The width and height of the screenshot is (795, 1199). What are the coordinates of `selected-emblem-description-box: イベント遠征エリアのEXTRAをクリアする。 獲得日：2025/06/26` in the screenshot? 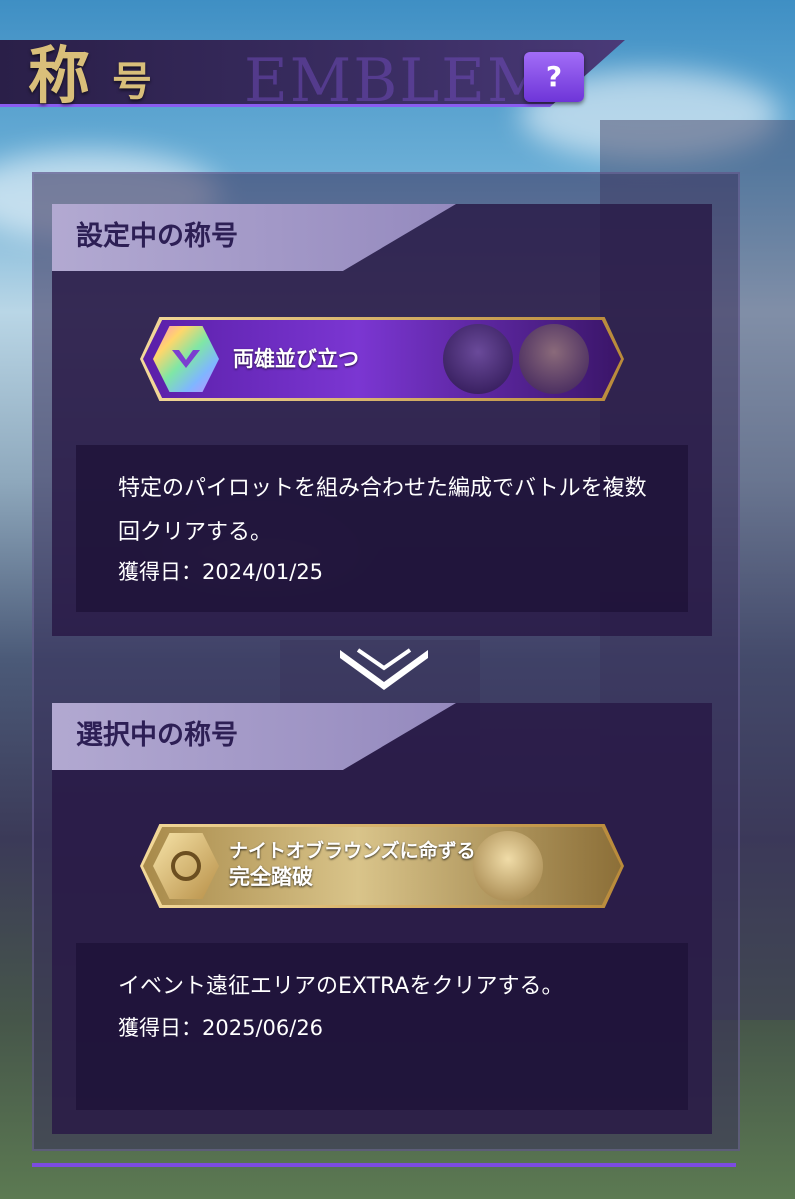 It's located at (382, 1026).